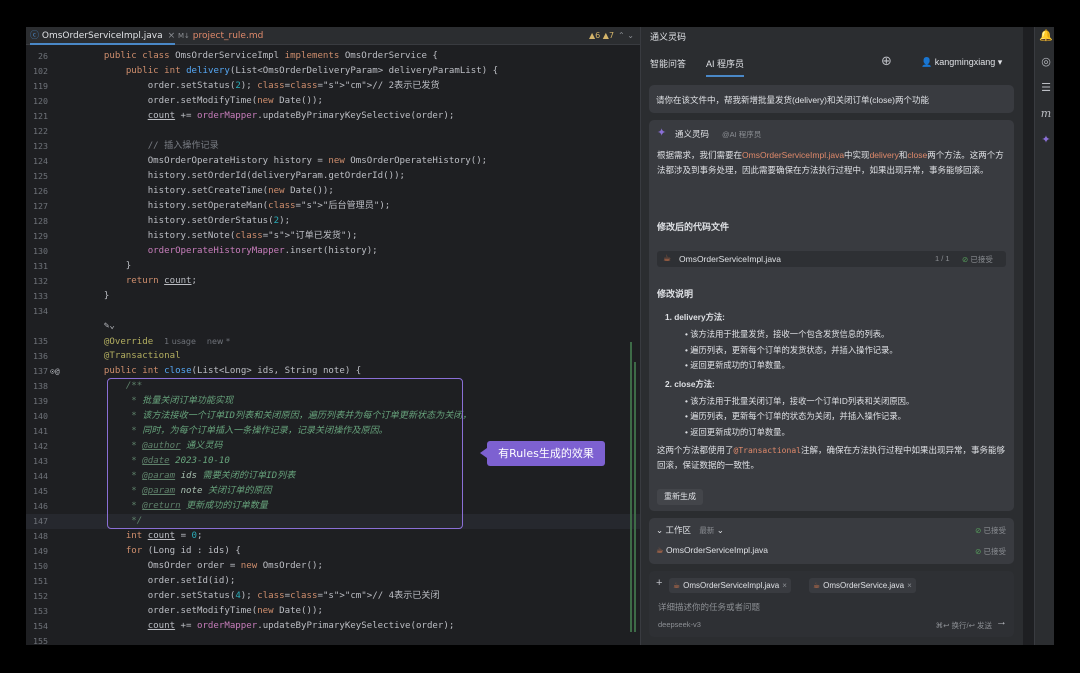  I want to click on send-icon: →, so click(1001, 622).